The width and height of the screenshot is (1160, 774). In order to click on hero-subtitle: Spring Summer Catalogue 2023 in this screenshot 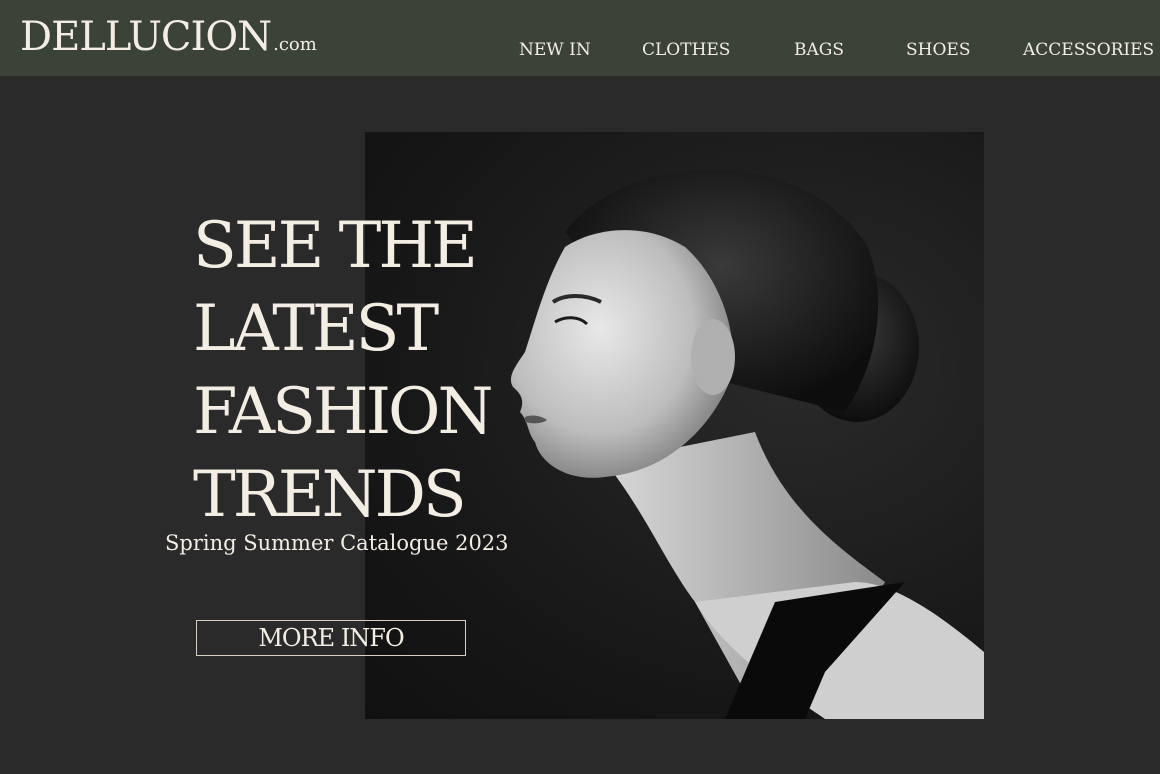, I will do `click(337, 543)`.